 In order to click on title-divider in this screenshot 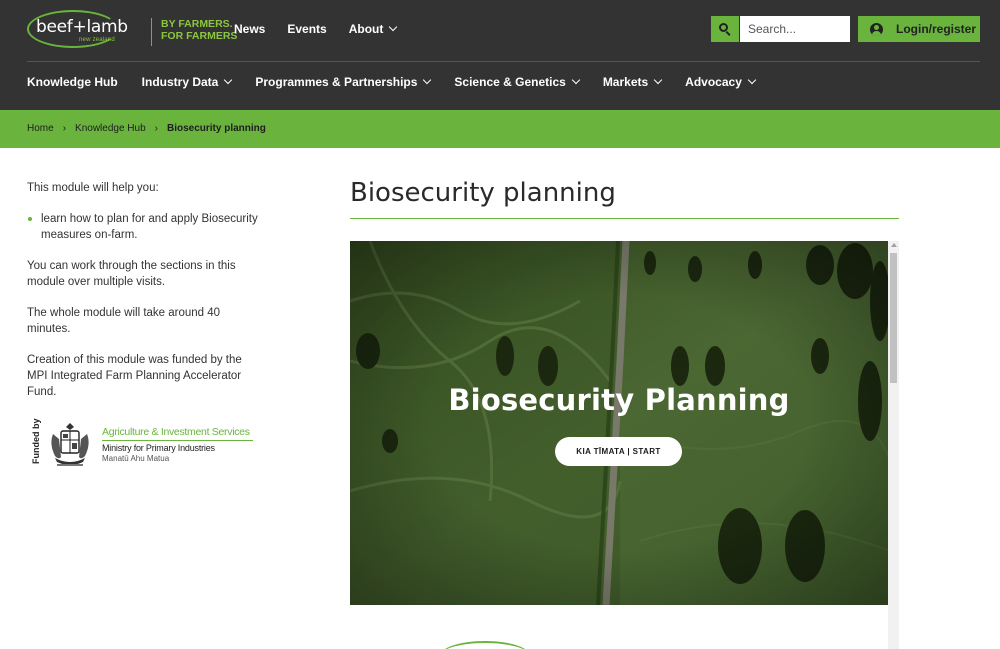, I will do `click(624, 218)`.